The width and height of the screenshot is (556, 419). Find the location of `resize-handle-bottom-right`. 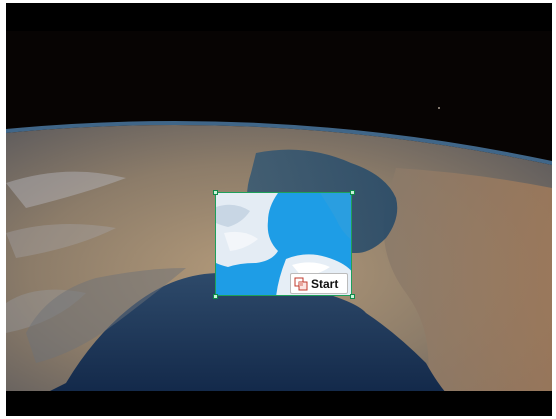

resize-handle-bottom-right is located at coordinates (352, 296).